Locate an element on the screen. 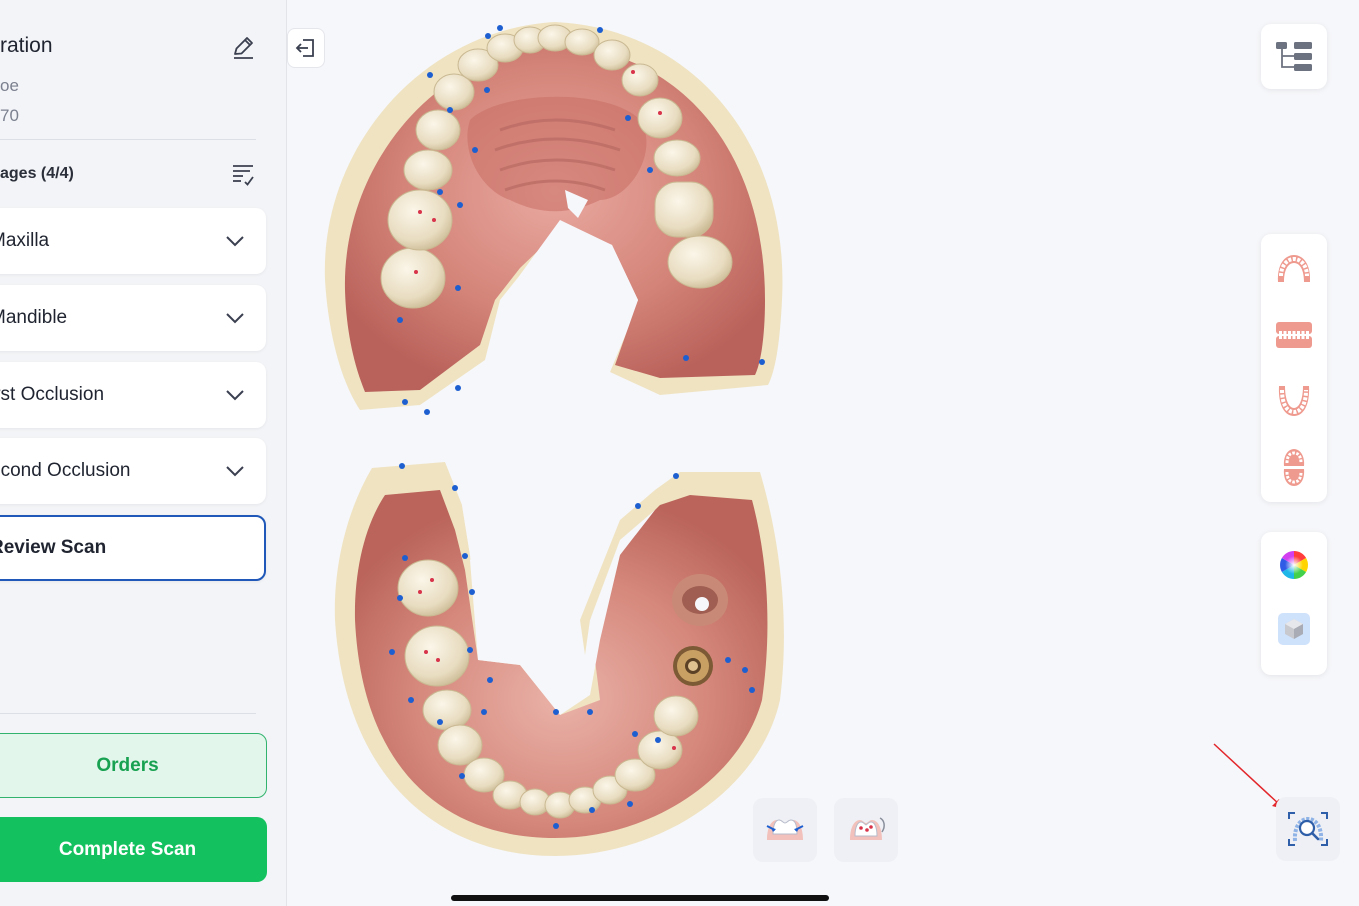  render-mode-panel is located at coordinates (1294, 603).